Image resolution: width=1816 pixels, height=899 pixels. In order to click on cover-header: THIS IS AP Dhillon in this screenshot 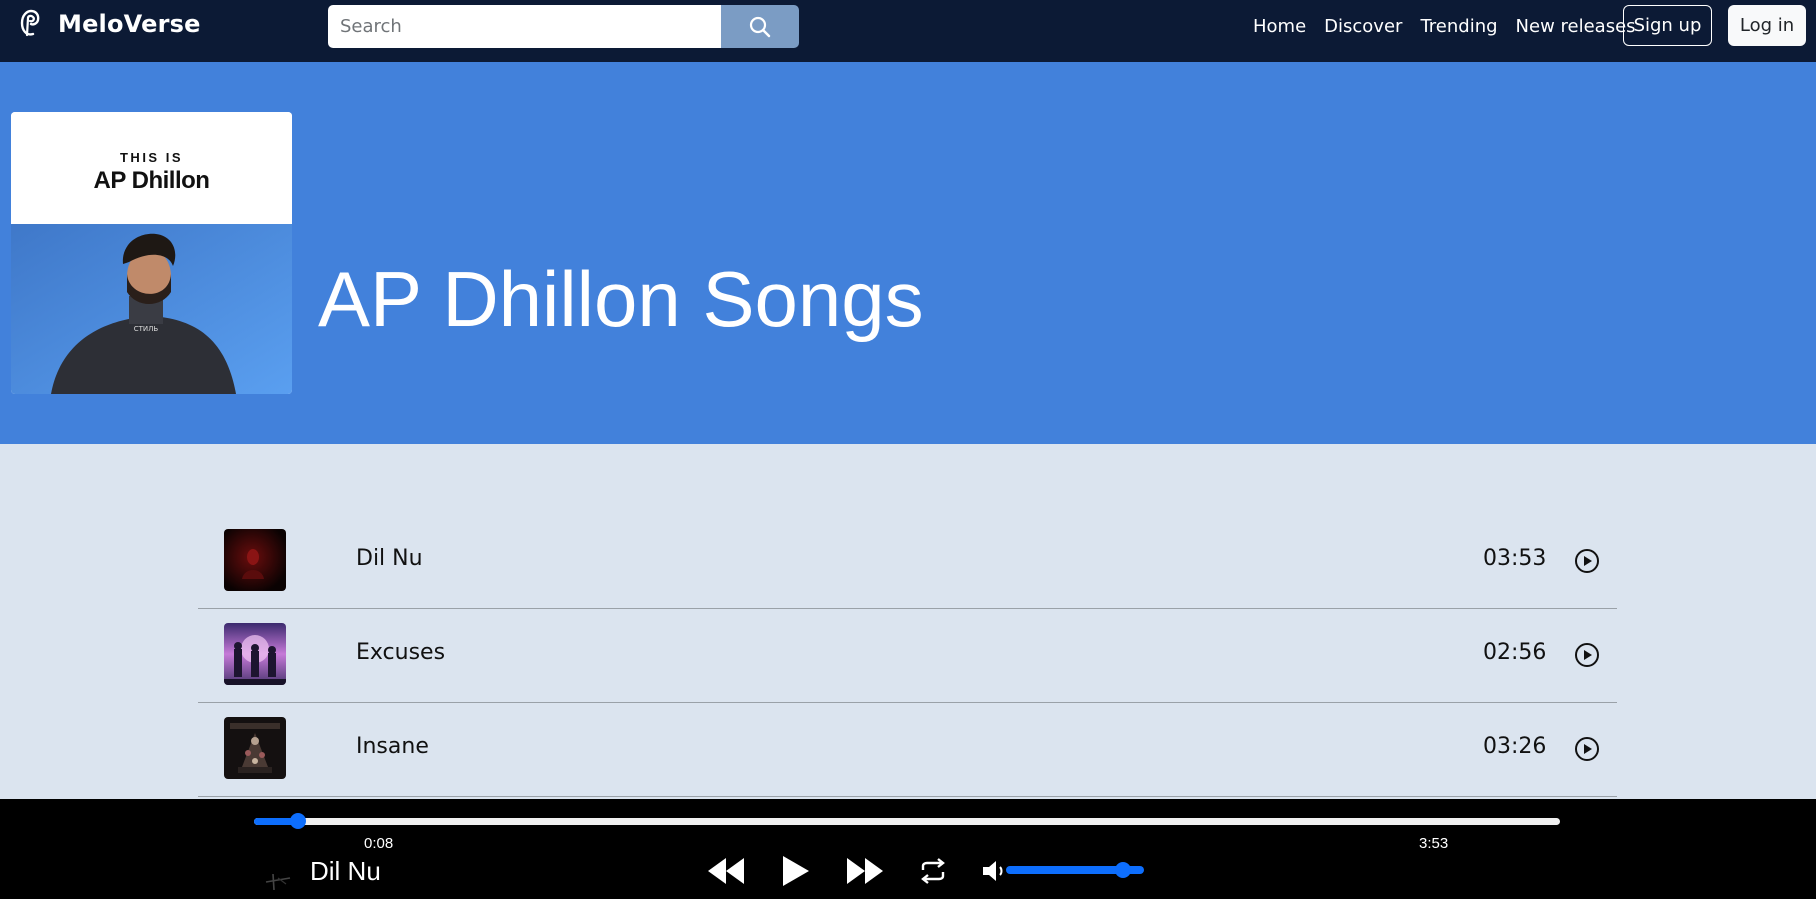, I will do `click(151, 168)`.